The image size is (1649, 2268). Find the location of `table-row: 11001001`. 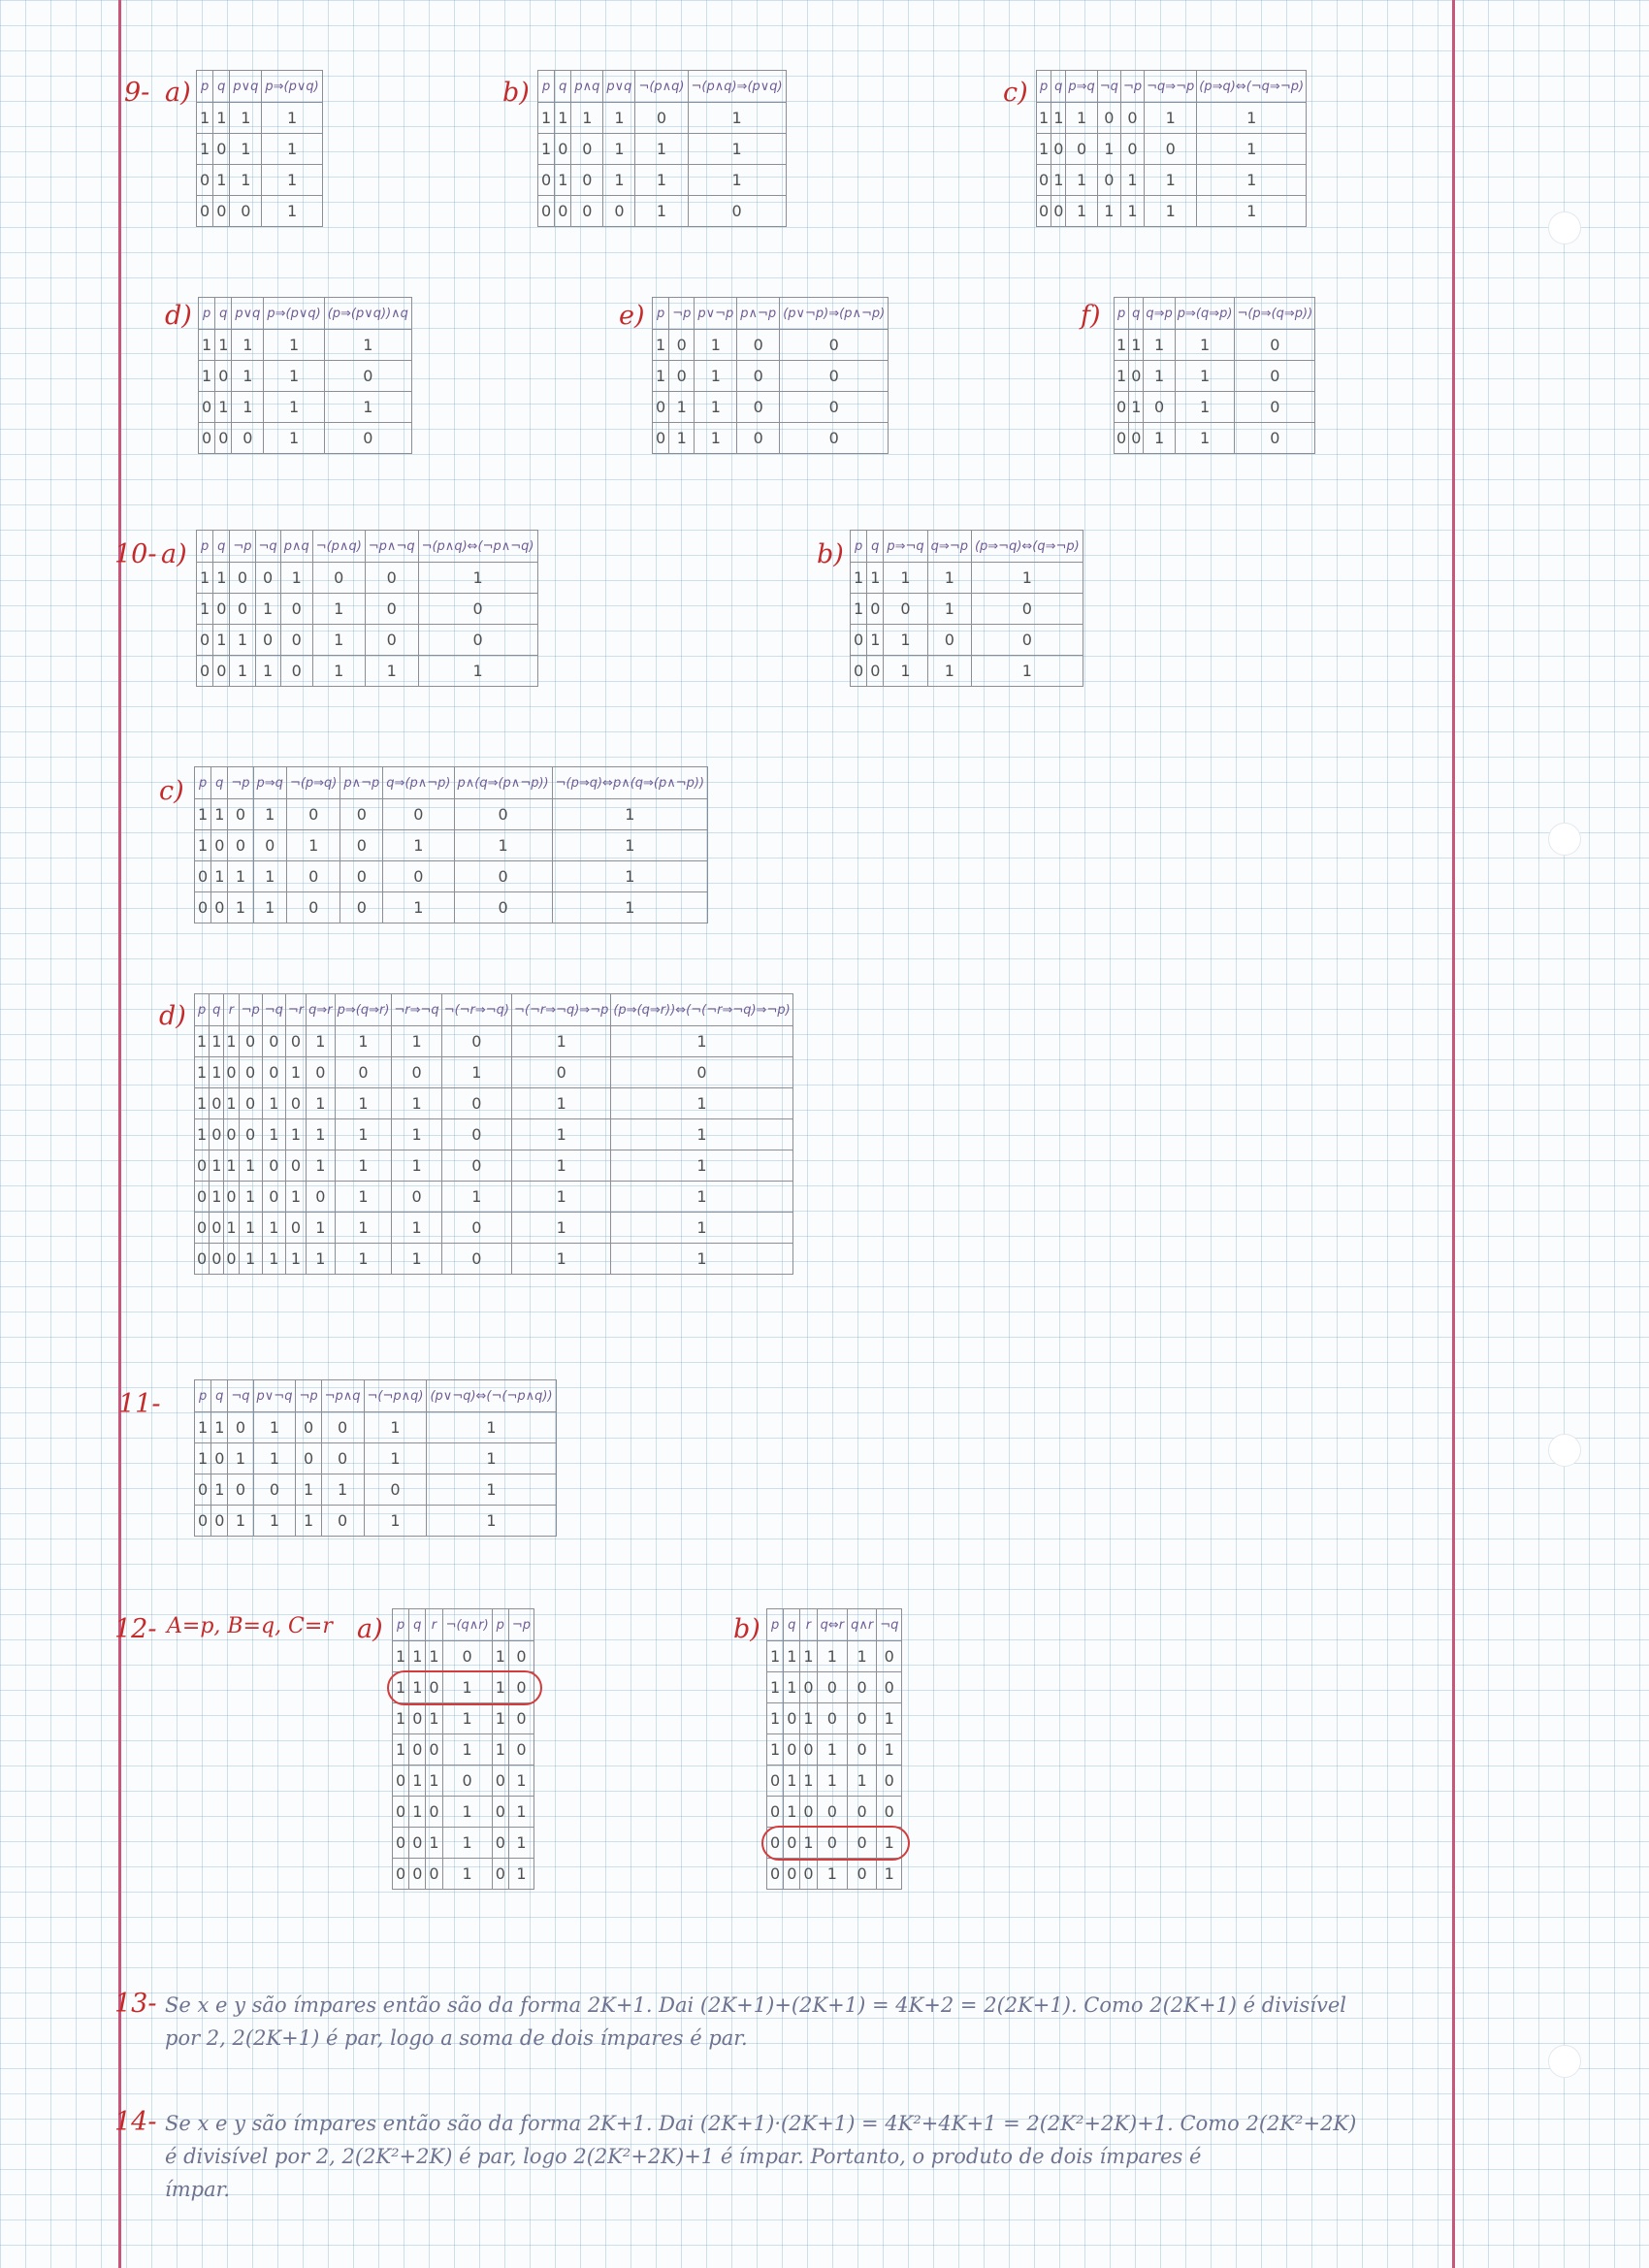

table-row: 11001001 is located at coordinates (366, 578).